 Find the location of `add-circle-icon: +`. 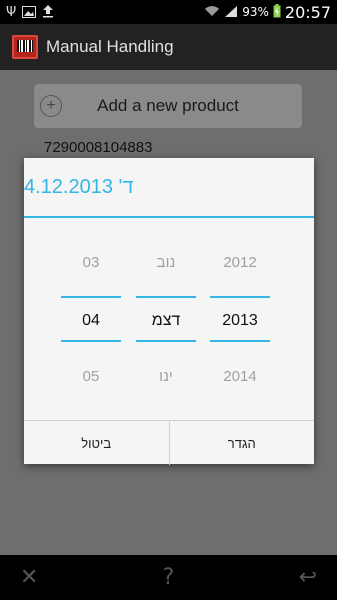

add-circle-icon: + is located at coordinates (51, 106).